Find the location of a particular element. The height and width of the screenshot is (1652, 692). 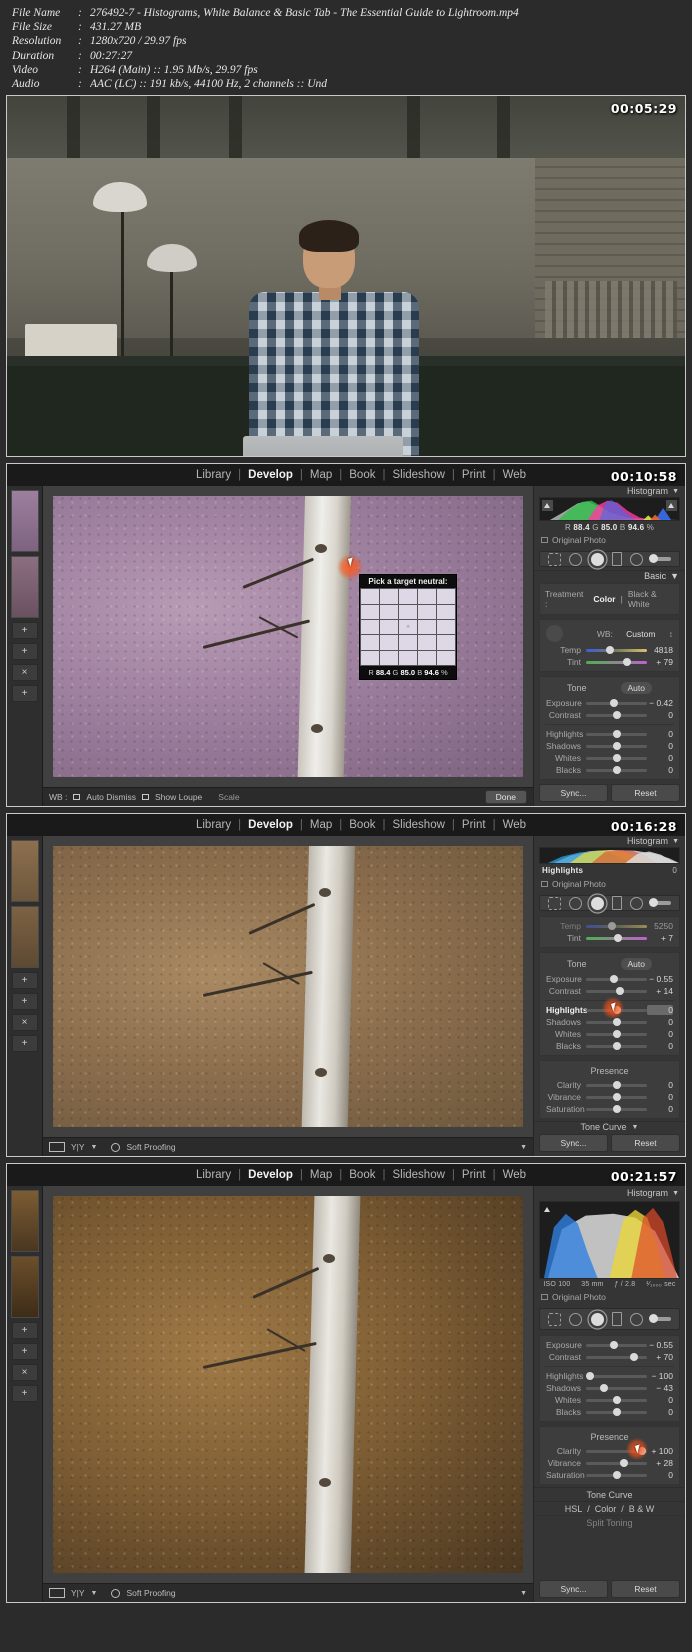

wb-eyedropper-icon is located at coordinates (554, 634).